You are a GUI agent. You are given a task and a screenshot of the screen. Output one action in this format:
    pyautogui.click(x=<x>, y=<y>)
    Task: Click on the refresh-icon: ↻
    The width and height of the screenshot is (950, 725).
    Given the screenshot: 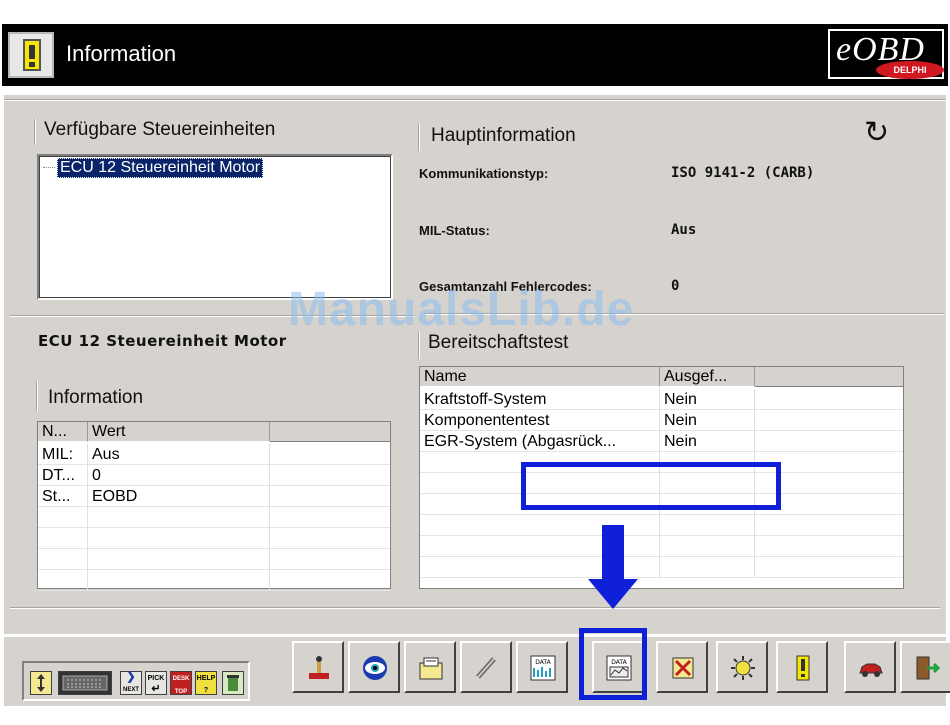 What is the action you would take?
    pyautogui.click(x=880, y=133)
    